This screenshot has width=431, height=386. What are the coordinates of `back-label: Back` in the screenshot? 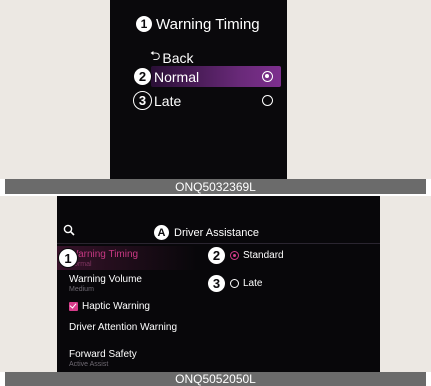 It's located at (178, 58).